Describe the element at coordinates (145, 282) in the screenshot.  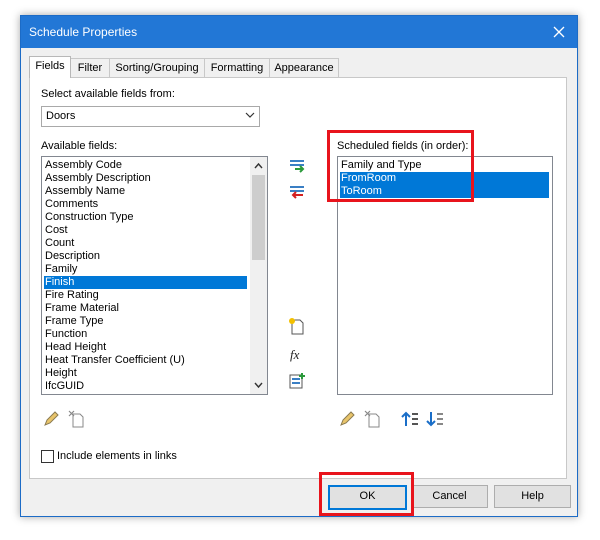
I see `list-item: Finish` at that location.